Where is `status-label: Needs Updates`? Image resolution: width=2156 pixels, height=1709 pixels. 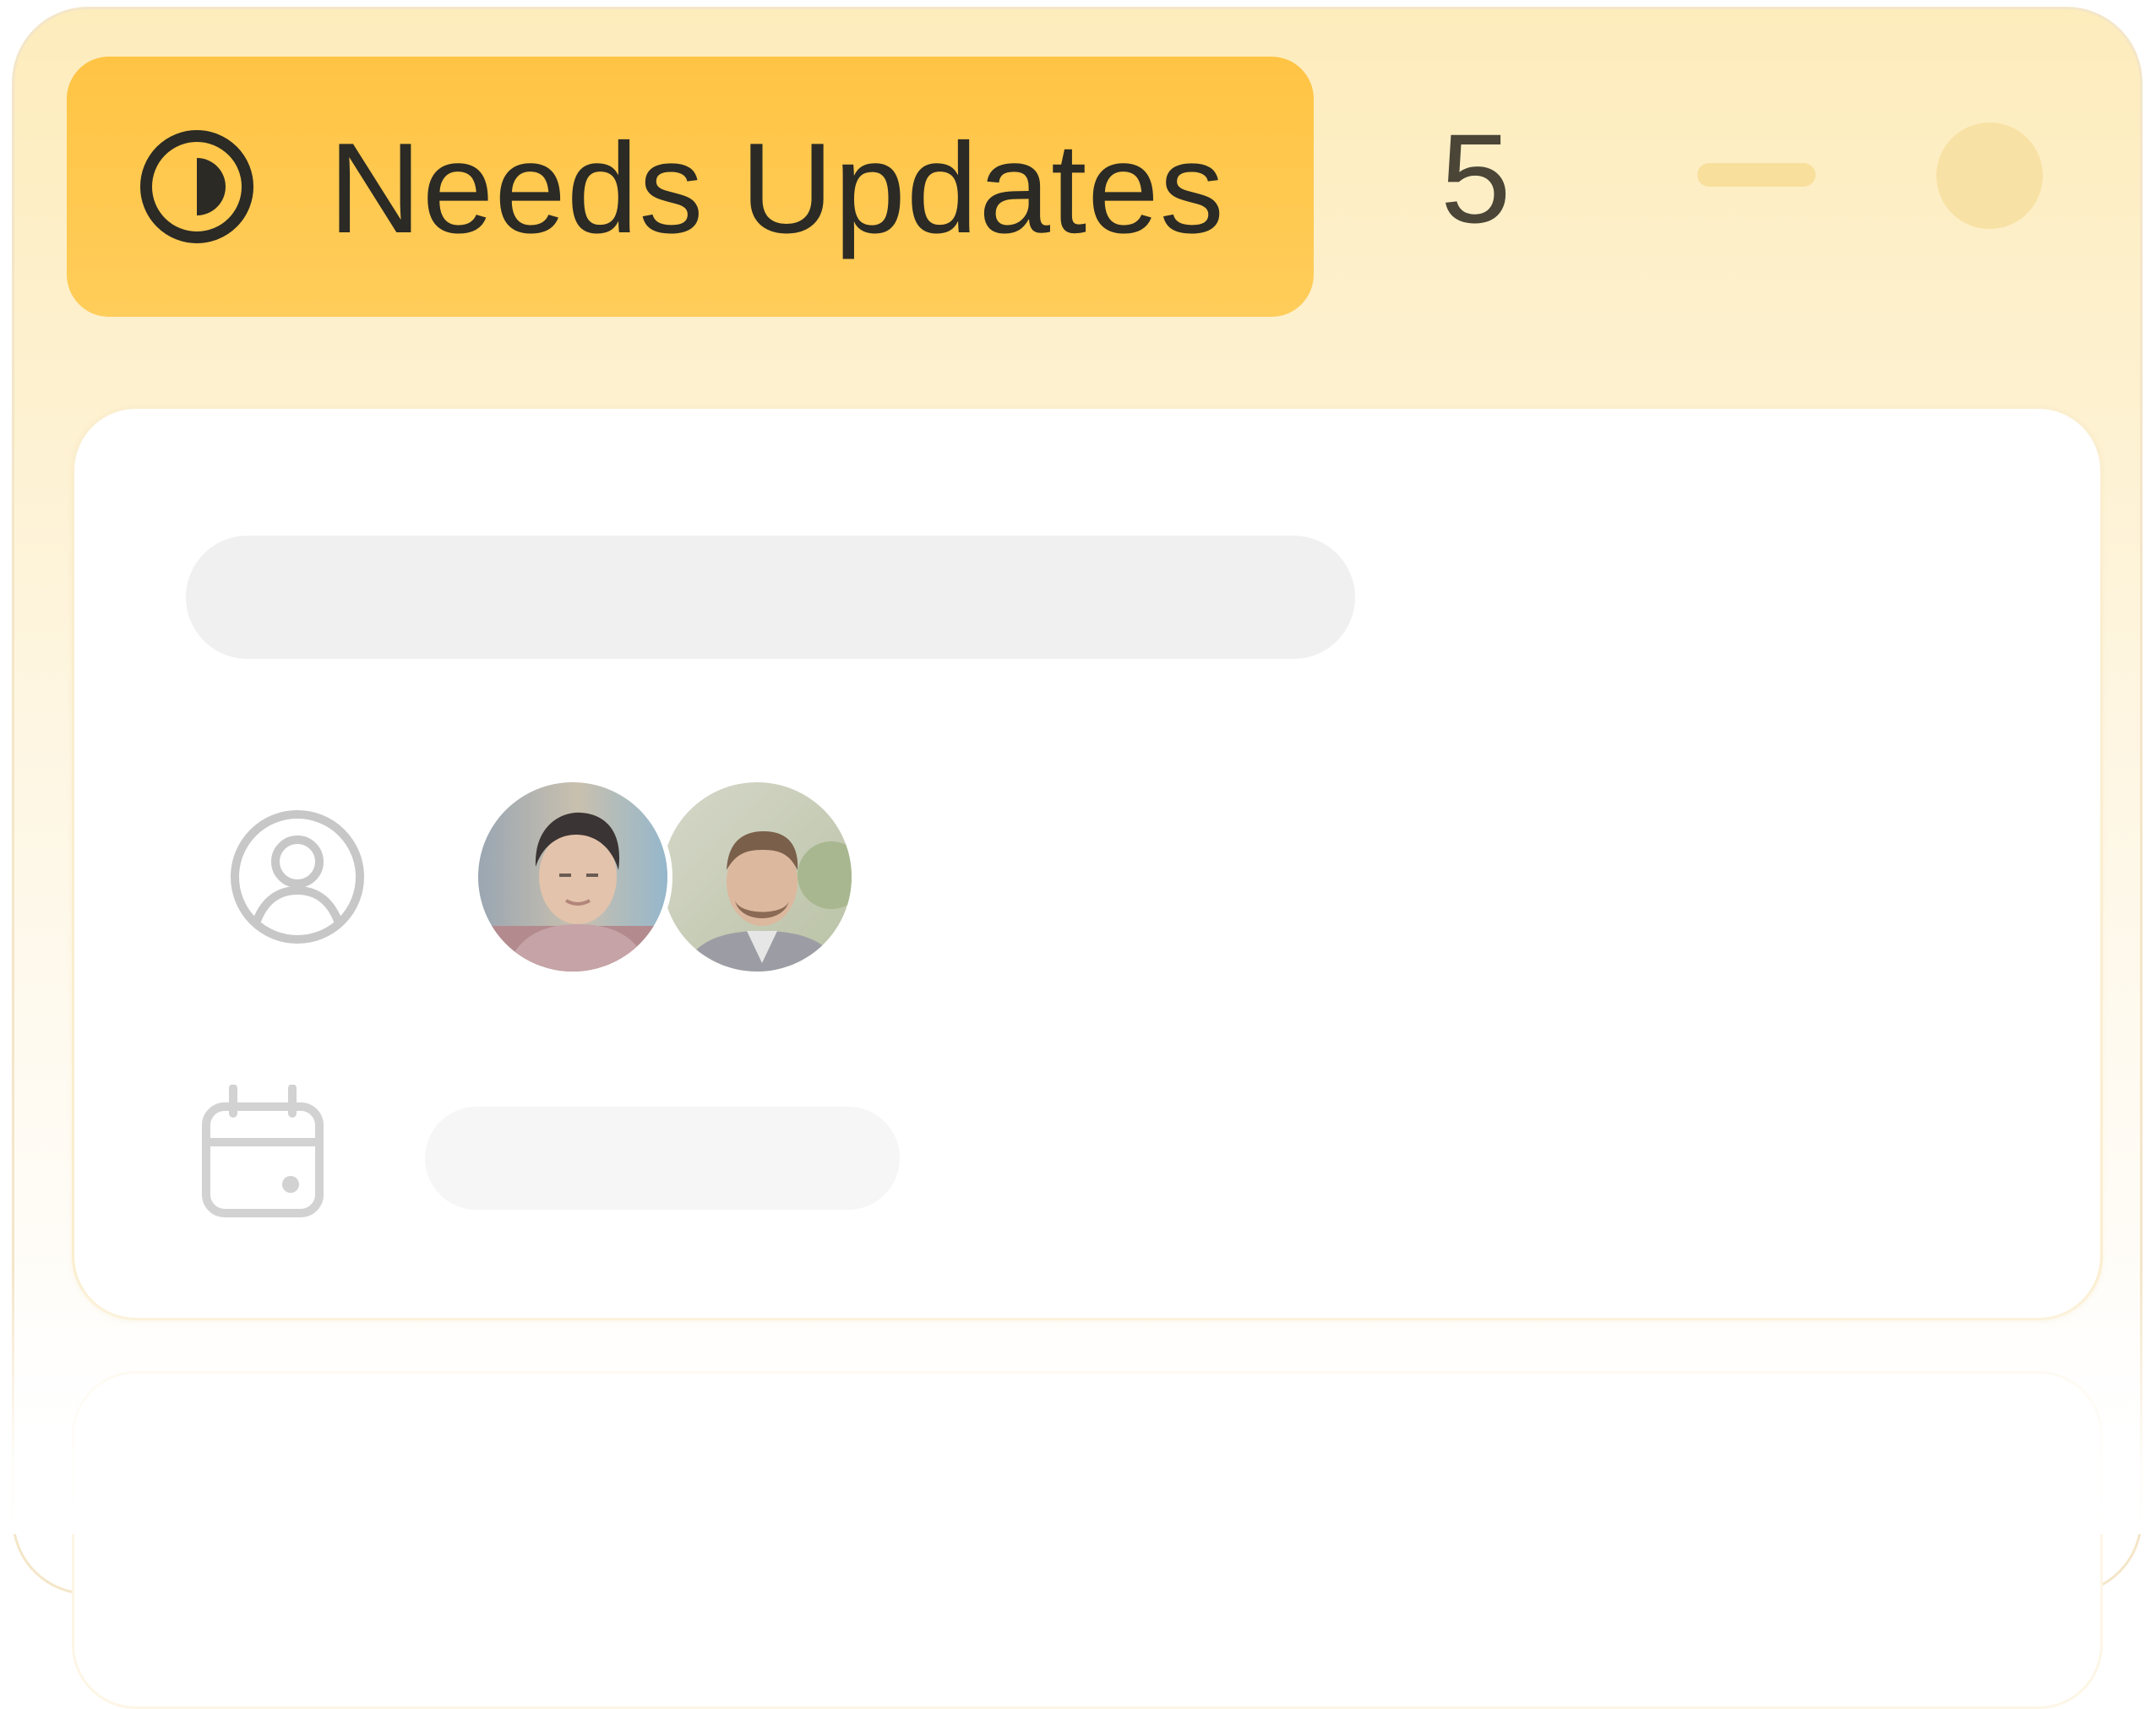 status-label: Needs Updates is located at coordinates (777, 188).